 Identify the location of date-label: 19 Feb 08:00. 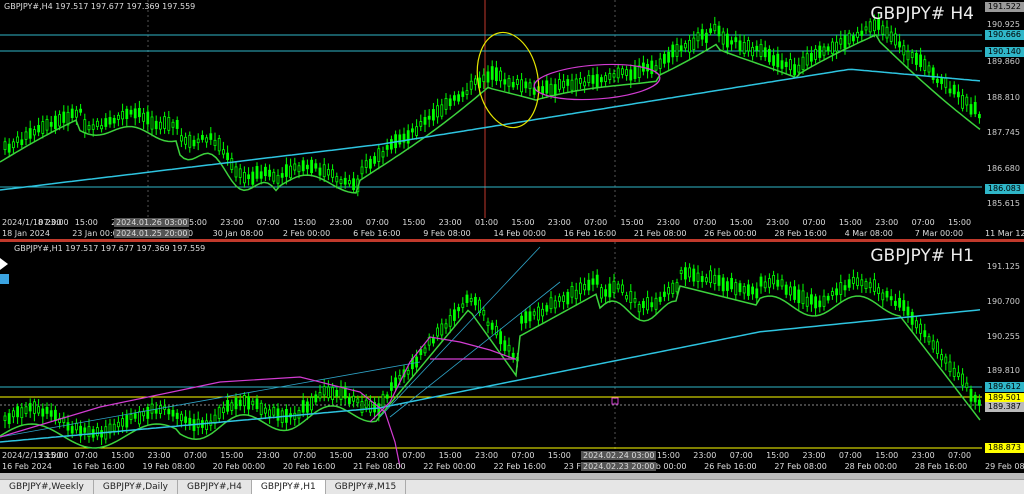
(168, 466).